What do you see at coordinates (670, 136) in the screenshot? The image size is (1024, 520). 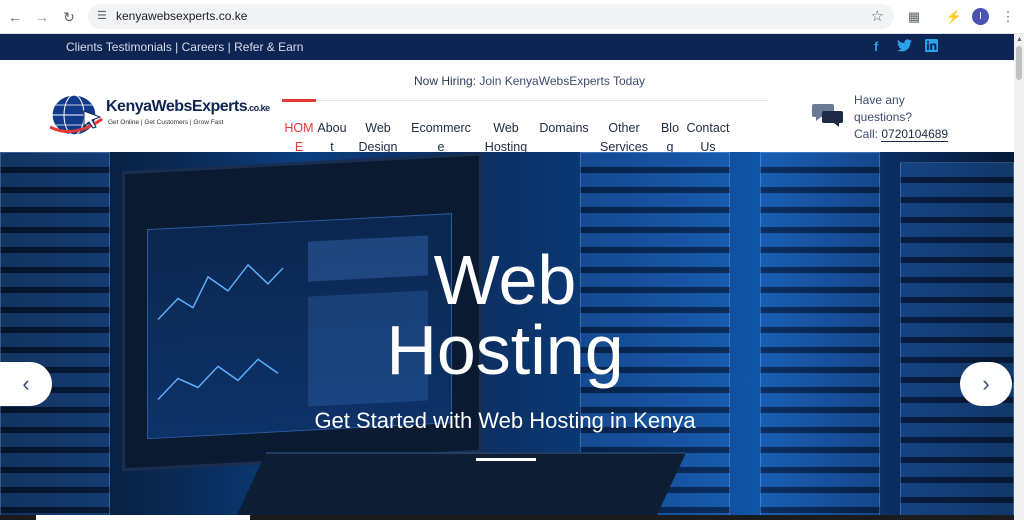 I see `nav-blog: Blog` at bounding box center [670, 136].